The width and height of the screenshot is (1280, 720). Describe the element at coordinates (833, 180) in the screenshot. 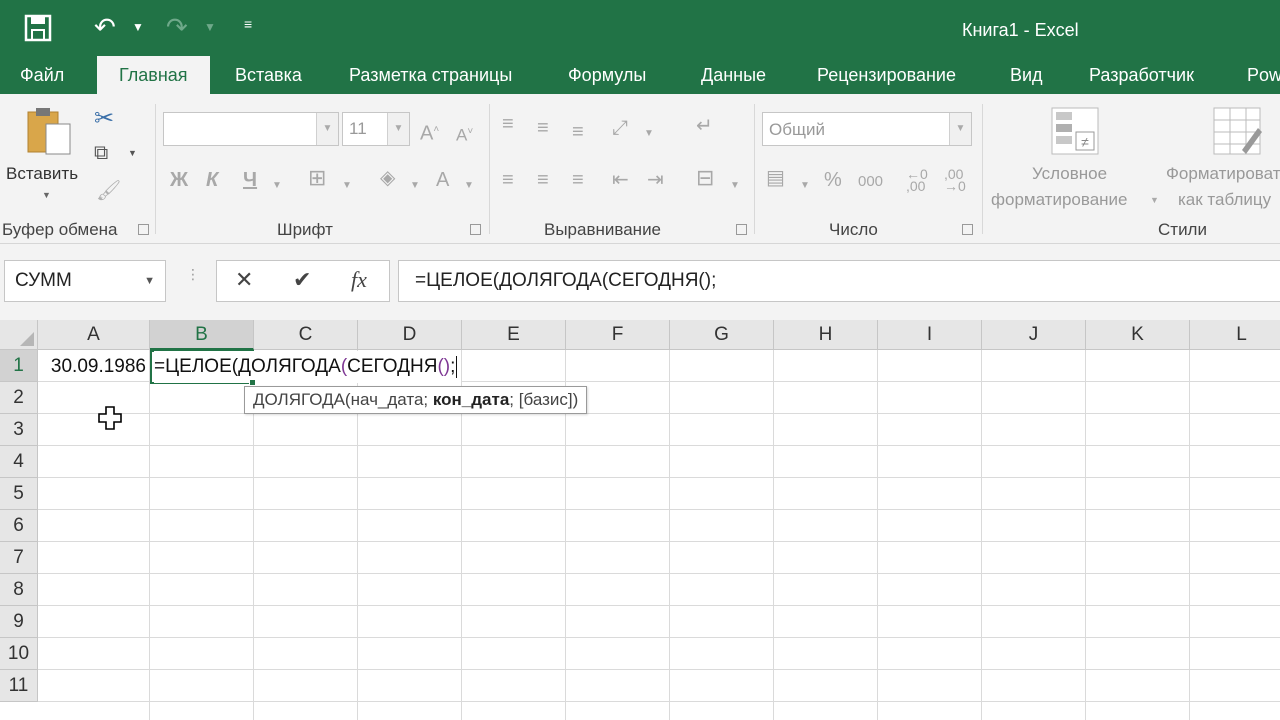

I see `percent-button: %` at that location.